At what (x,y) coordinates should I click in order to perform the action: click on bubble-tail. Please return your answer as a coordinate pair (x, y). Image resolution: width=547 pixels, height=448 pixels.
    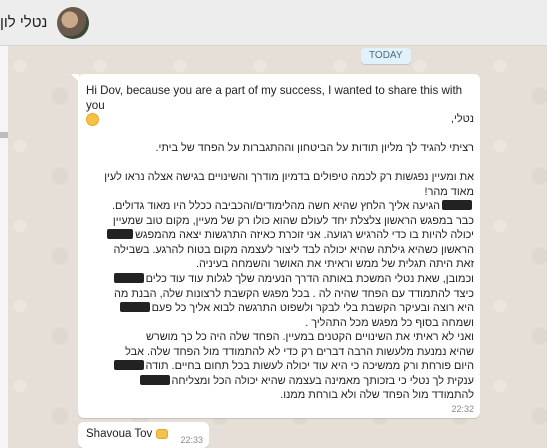
    Looking at the image, I should click on (75, 78).